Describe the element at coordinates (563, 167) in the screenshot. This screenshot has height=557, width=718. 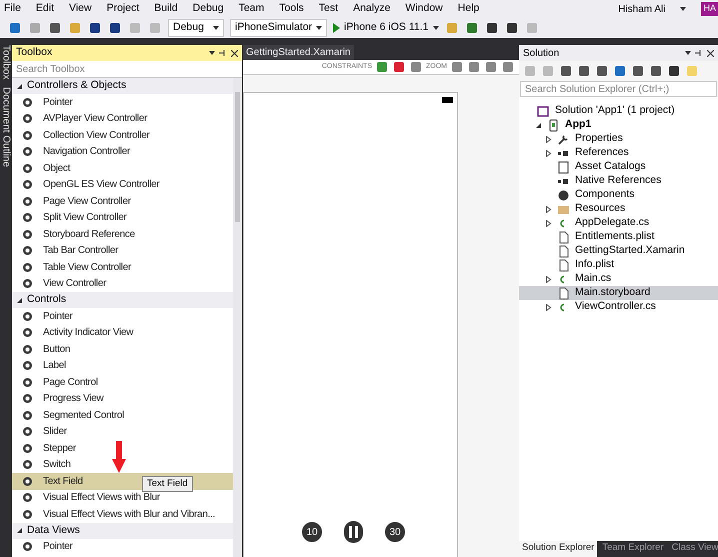
I see `catalog-icon` at that location.